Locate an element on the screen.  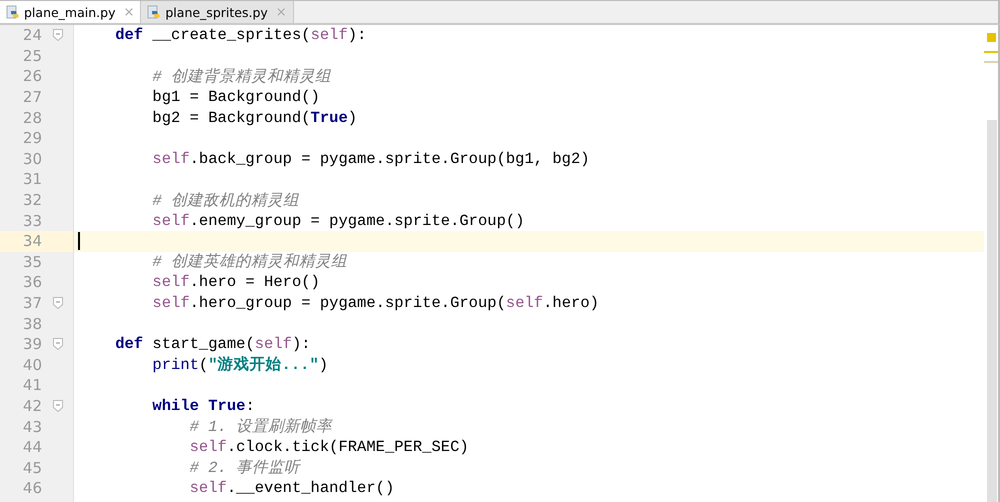
line-number: 26 is located at coordinates (32, 76).